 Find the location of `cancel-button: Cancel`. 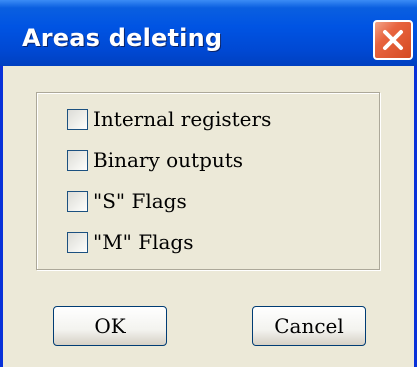

cancel-button: Cancel is located at coordinates (309, 326).